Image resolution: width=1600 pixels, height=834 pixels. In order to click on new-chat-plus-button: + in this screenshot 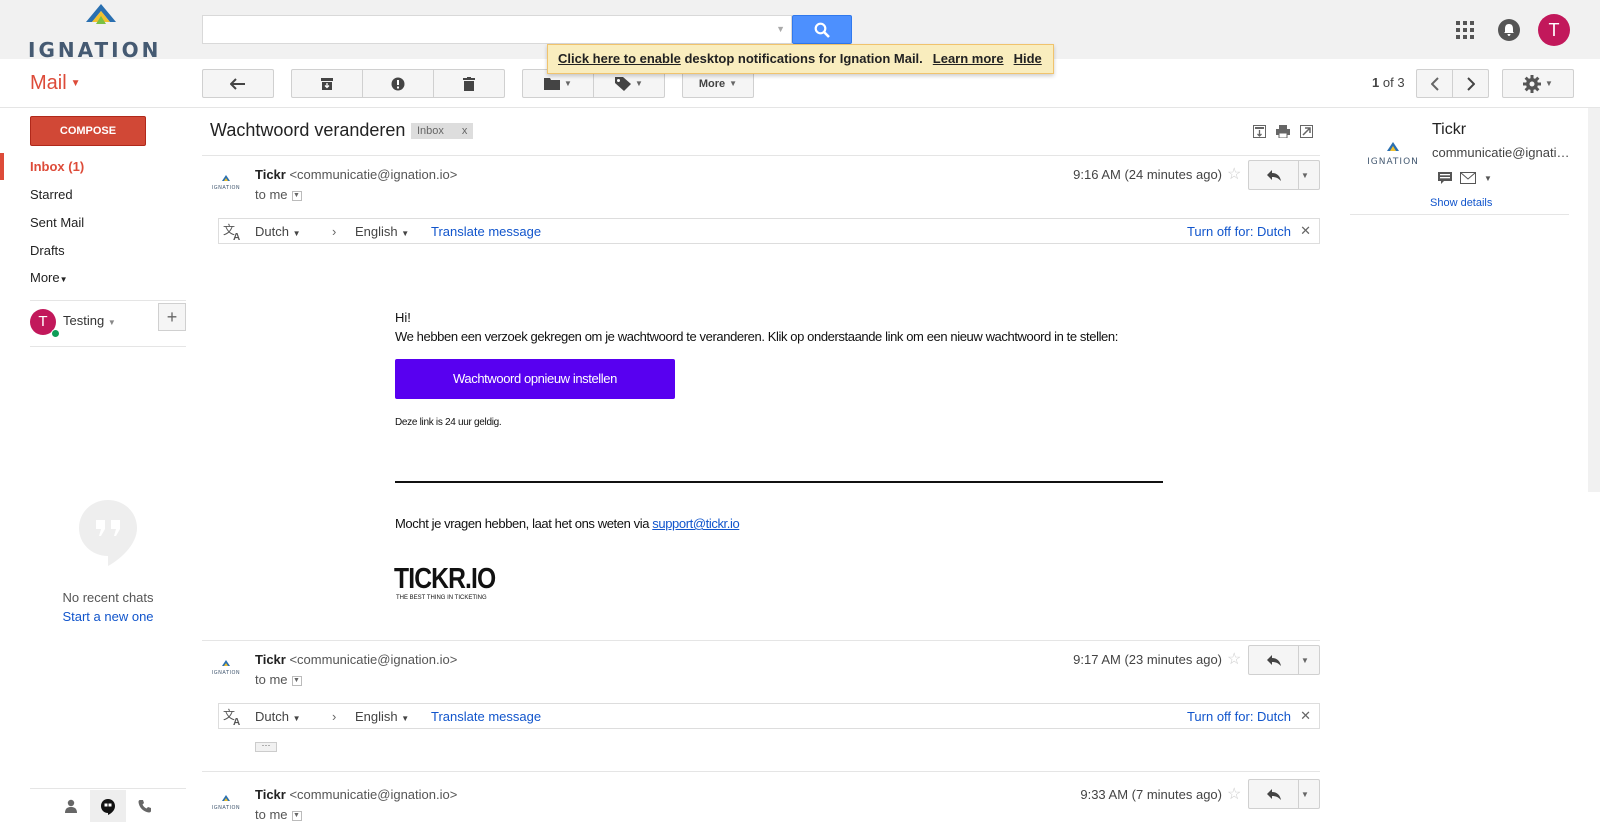, I will do `click(172, 317)`.